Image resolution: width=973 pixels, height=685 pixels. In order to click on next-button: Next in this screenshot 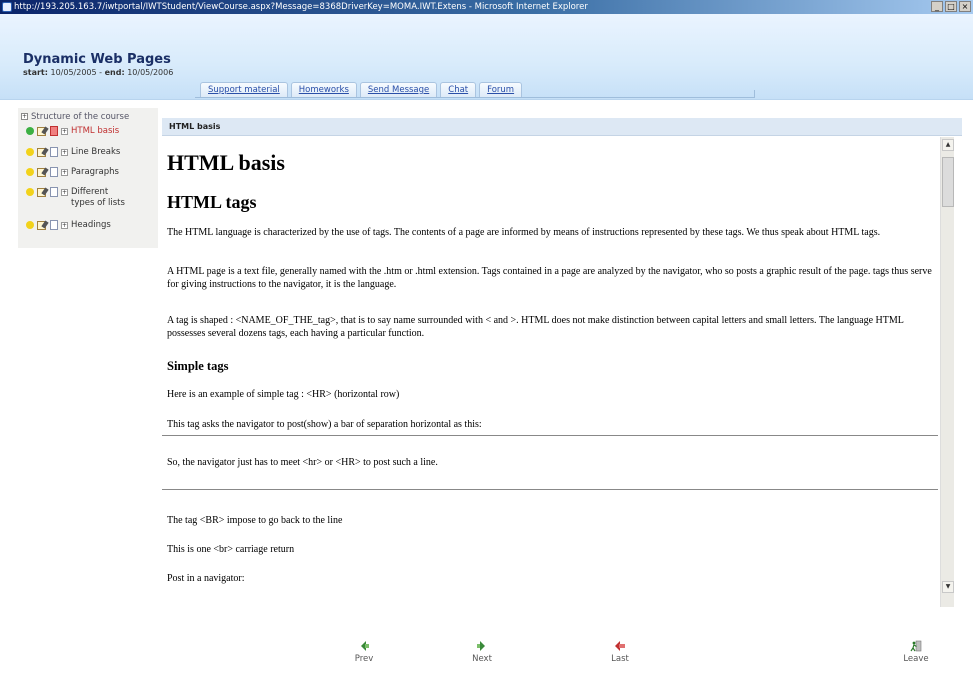, I will do `click(482, 652)`.